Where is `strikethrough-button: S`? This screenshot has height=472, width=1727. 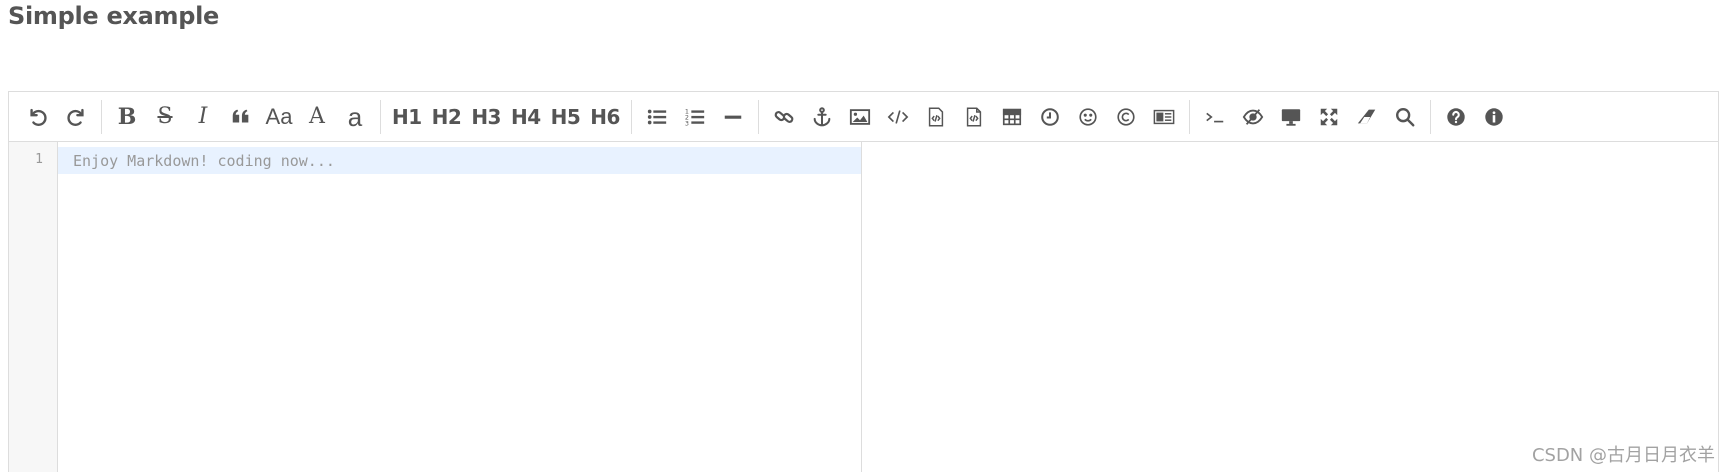 strikethrough-button: S is located at coordinates (165, 117).